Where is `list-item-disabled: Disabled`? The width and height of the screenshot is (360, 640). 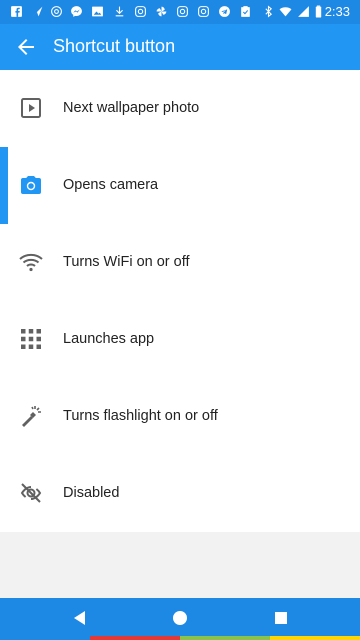 list-item-disabled: Disabled is located at coordinates (180, 493).